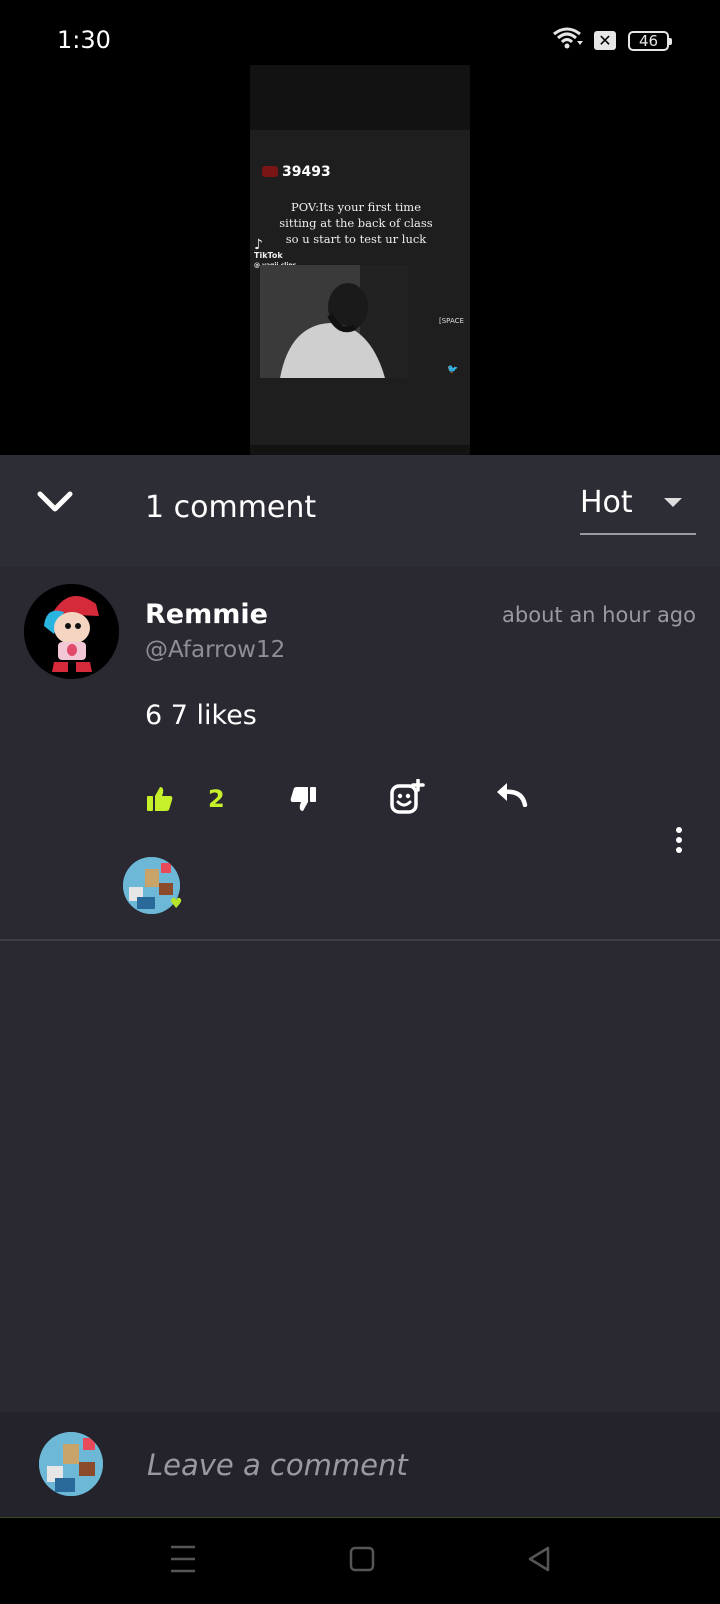 The image size is (720, 1604). What do you see at coordinates (206, 614) in the screenshot?
I see `comment-author: Remmie` at bounding box center [206, 614].